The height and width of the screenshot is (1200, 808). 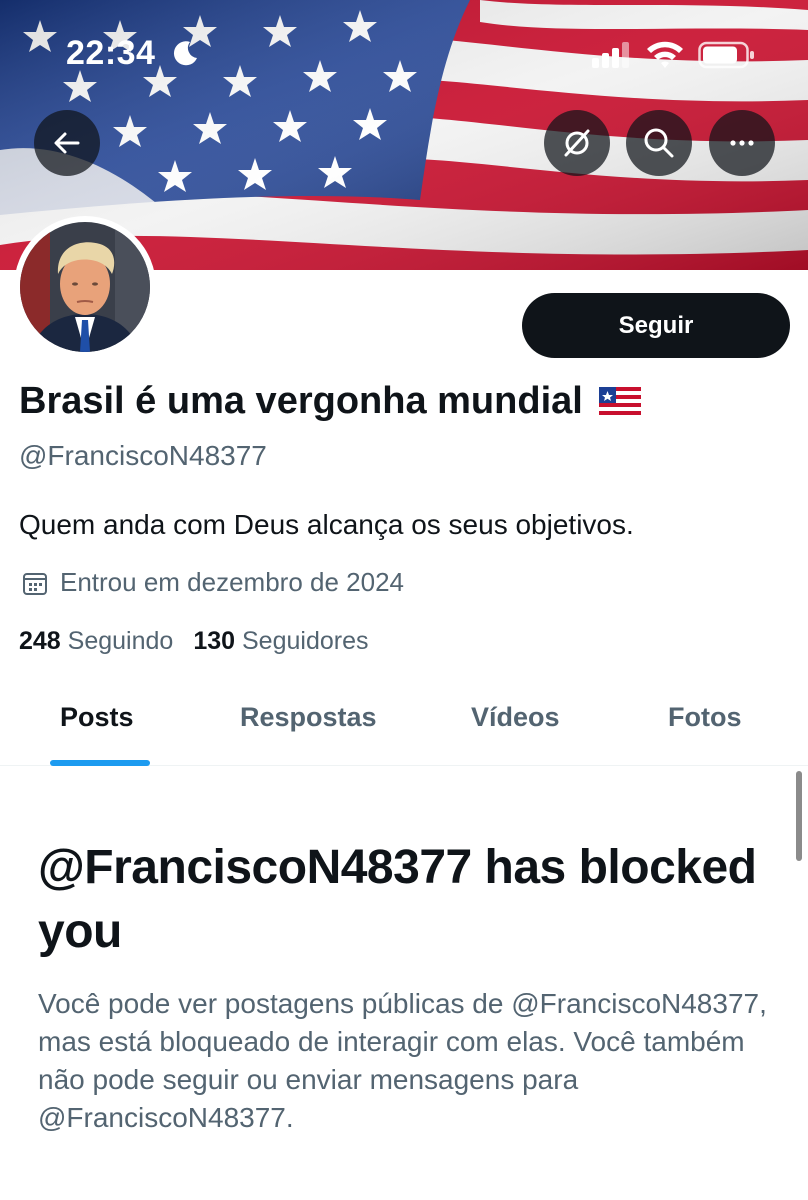 I want to click on scrollbar, so click(x=799, y=816).